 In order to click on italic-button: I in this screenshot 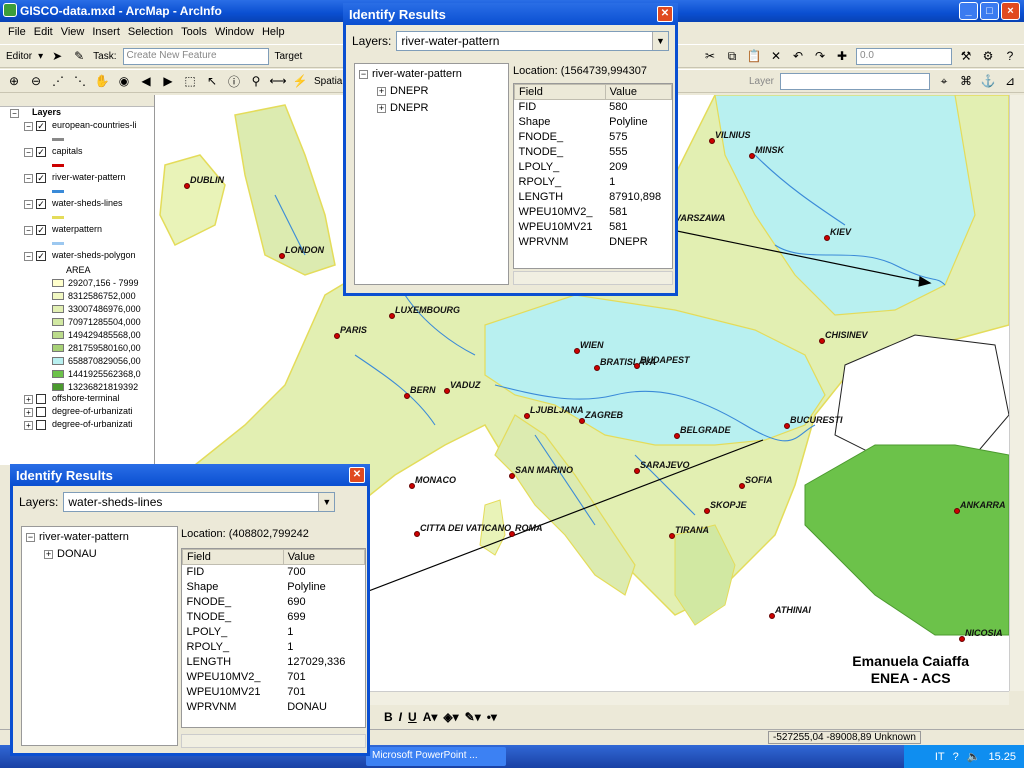, I will do `click(400, 717)`.